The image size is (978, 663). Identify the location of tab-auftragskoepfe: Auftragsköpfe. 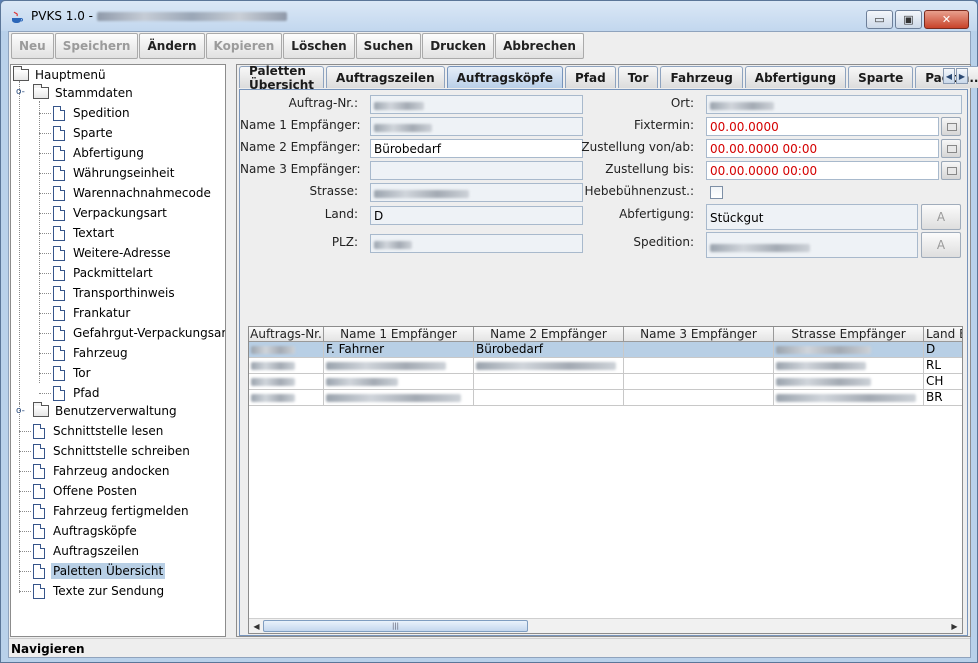
(505, 77).